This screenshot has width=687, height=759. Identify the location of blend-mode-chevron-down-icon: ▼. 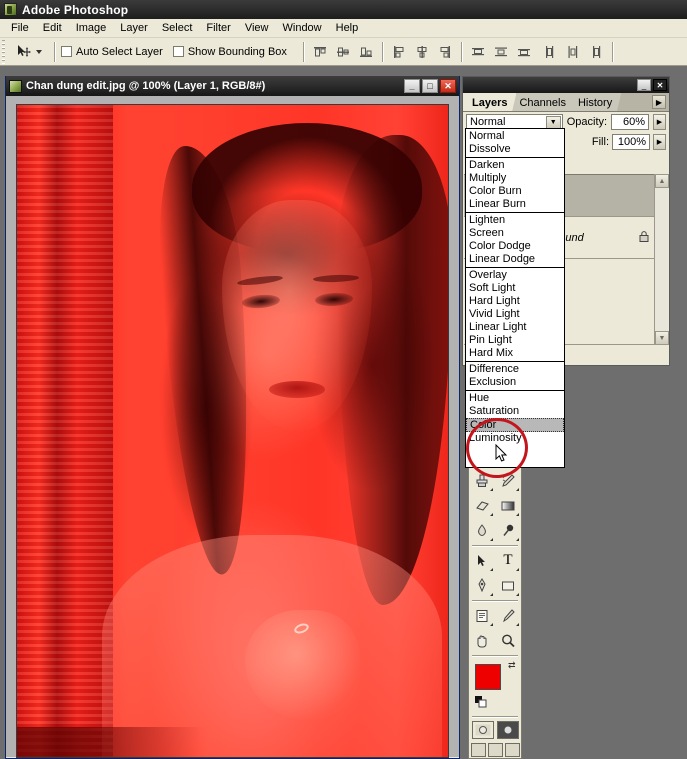
(553, 122).